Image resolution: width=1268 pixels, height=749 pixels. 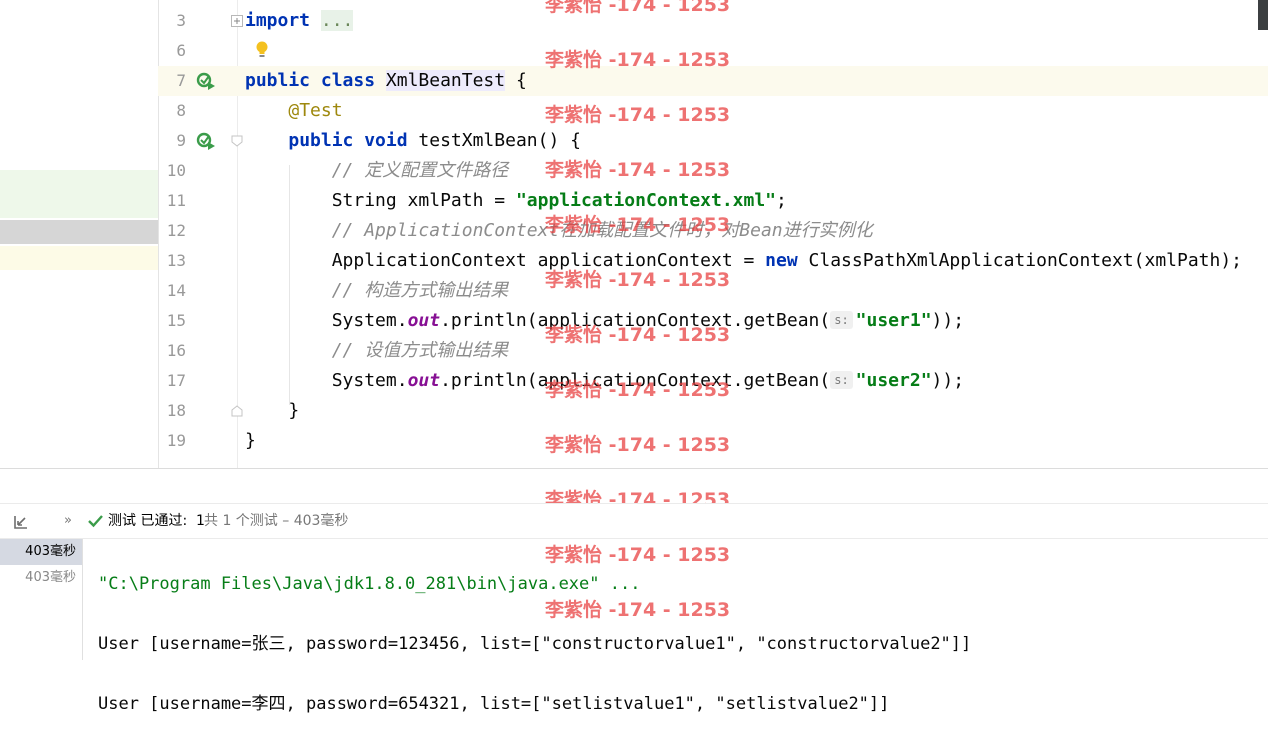 I want to click on code-token: ApplicationContext applicationContext =, so click(x=505, y=260).